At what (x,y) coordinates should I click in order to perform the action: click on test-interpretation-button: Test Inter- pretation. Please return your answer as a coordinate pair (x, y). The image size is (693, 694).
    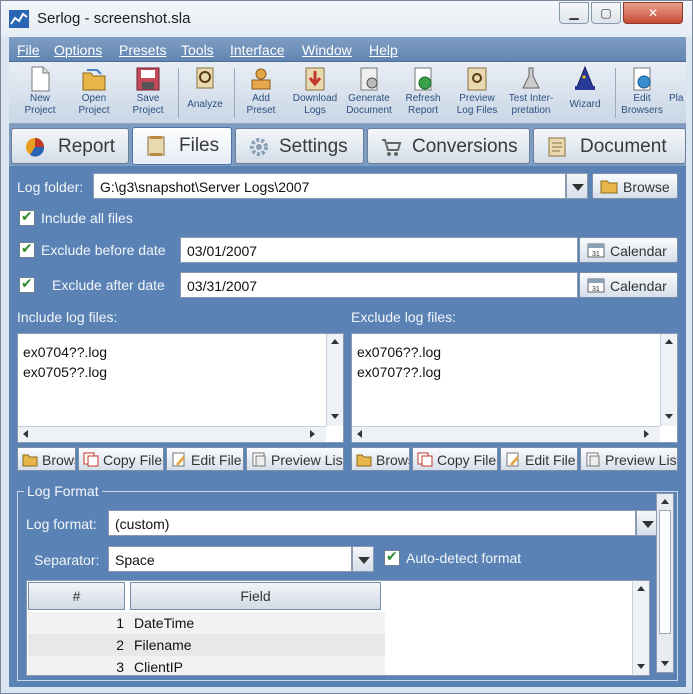
    Looking at the image, I should click on (531, 93).